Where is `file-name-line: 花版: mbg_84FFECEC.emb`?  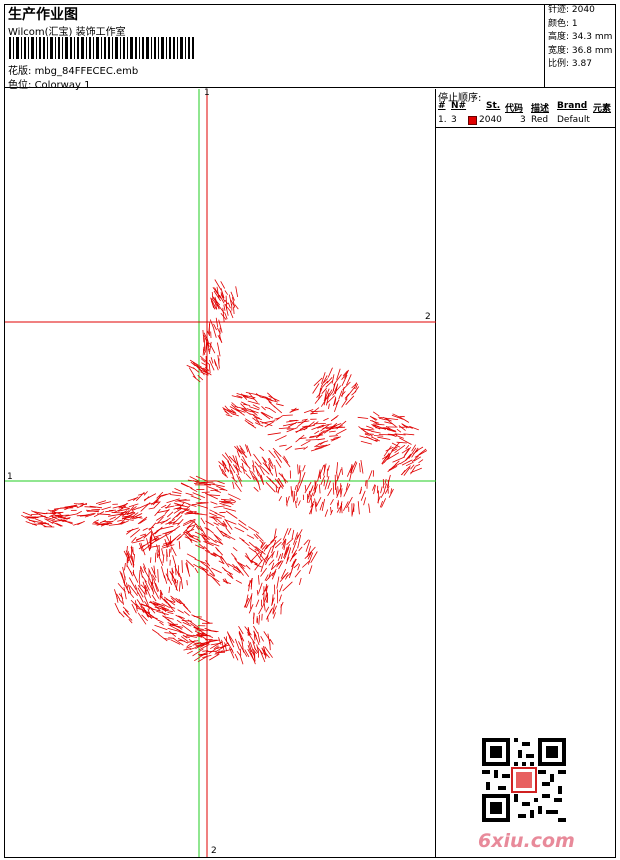
file-name-line: 花版: mbg_84FFECEC.emb is located at coordinates (73, 69).